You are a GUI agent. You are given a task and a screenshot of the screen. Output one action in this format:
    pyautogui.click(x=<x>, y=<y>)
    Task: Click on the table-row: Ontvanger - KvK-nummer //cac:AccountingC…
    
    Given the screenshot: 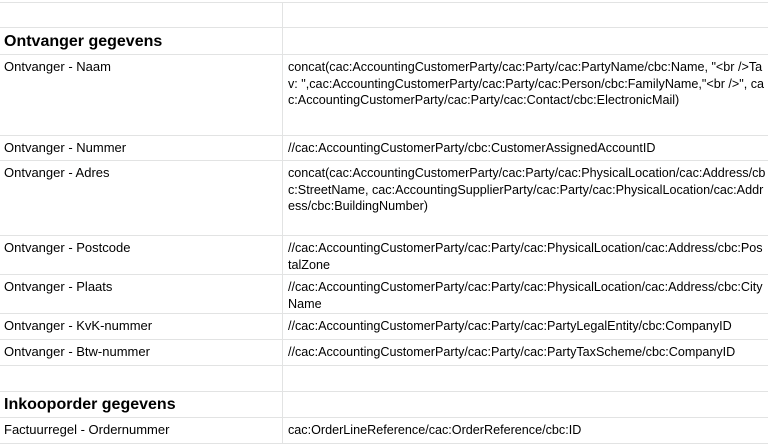 What is the action you would take?
    pyautogui.click(x=384, y=327)
    